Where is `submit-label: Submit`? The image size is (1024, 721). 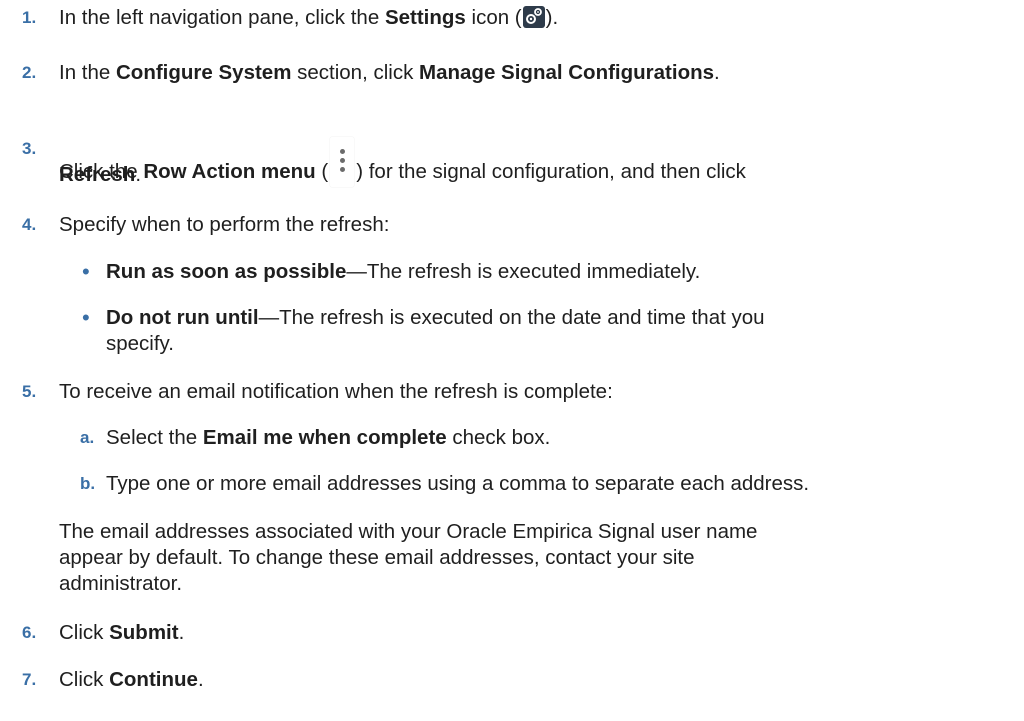
submit-label: Submit is located at coordinates (144, 632).